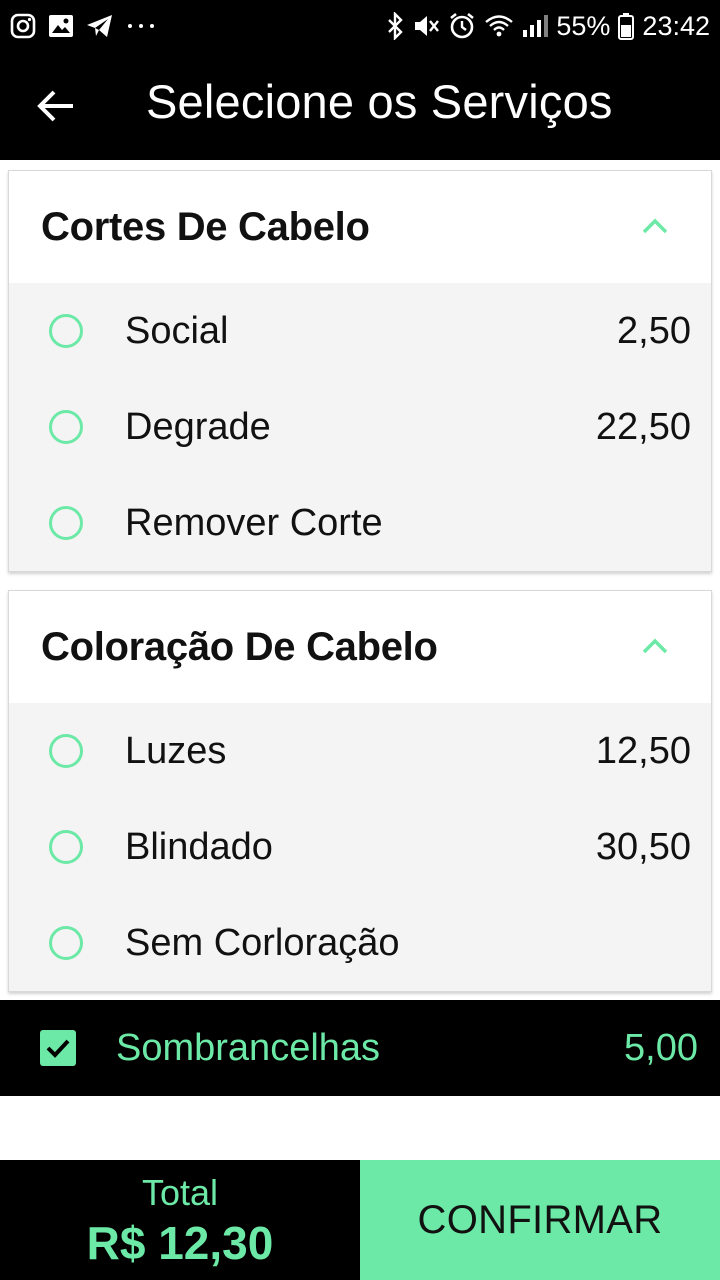 The width and height of the screenshot is (720, 1280). What do you see at coordinates (141, 26) in the screenshot?
I see `more-icon` at bounding box center [141, 26].